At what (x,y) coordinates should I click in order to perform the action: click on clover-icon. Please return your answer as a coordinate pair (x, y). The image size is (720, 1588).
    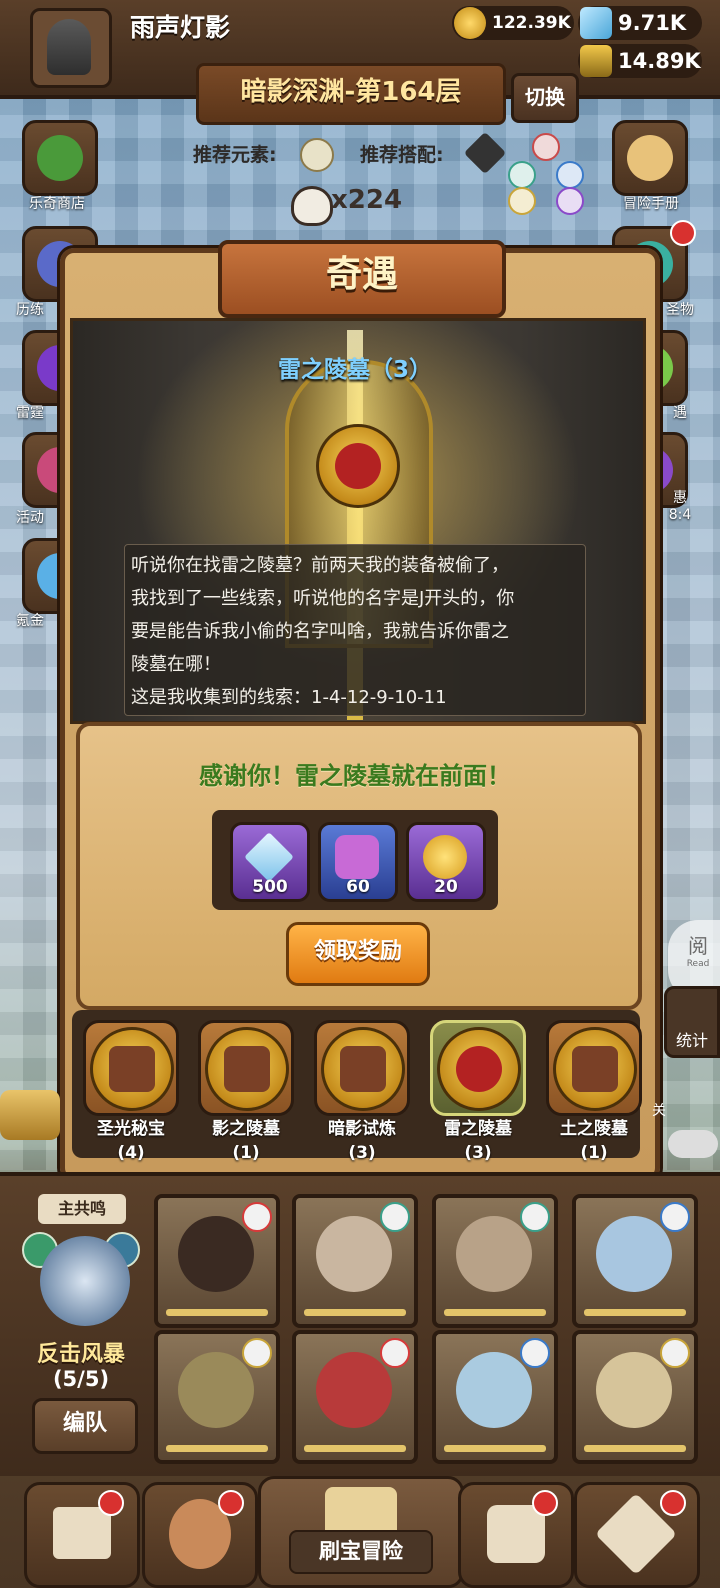
    Looking at the image, I should click on (60, 158).